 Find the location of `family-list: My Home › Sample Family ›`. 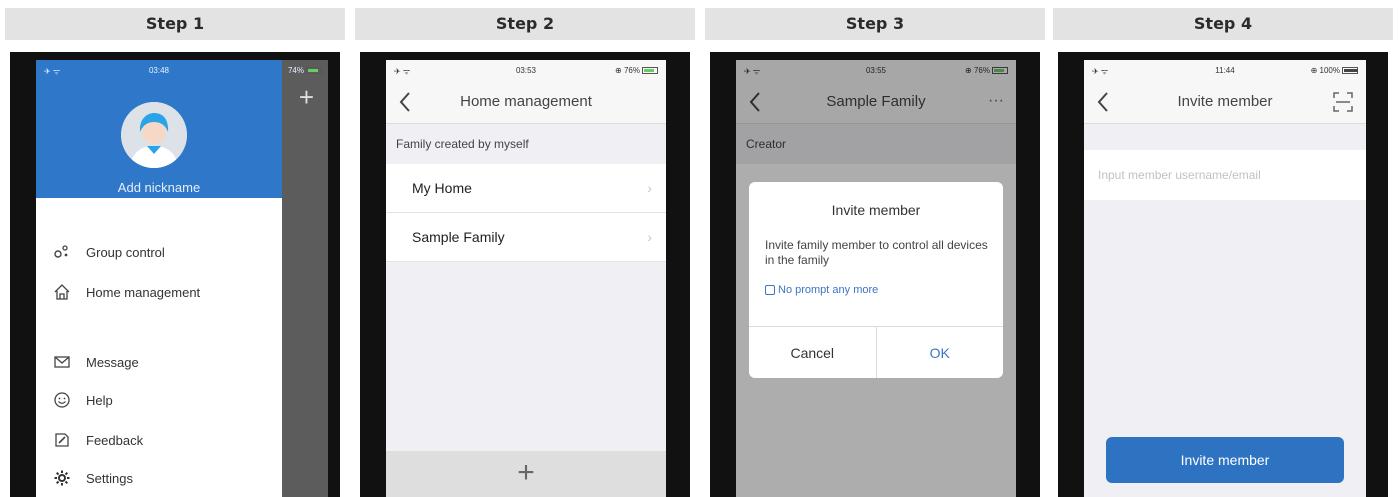

family-list: My Home › Sample Family › is located at coordinates (526, 213).